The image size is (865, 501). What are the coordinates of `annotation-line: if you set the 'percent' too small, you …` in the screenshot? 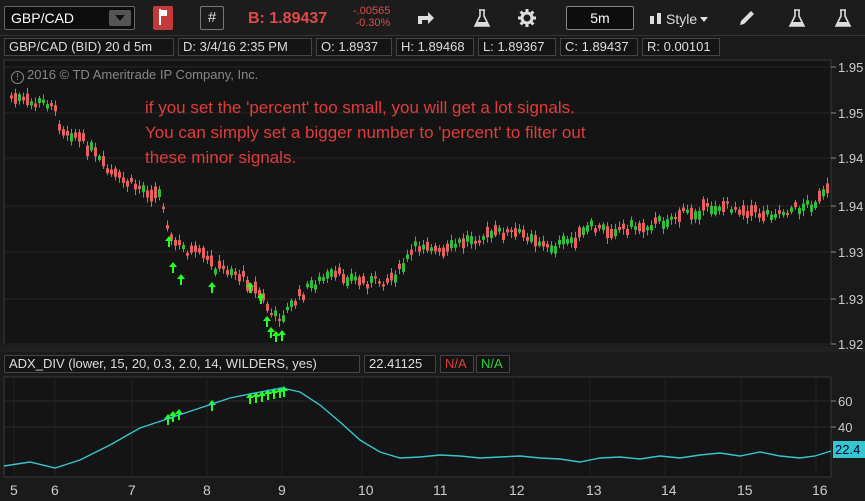 It's located at (360, 107).